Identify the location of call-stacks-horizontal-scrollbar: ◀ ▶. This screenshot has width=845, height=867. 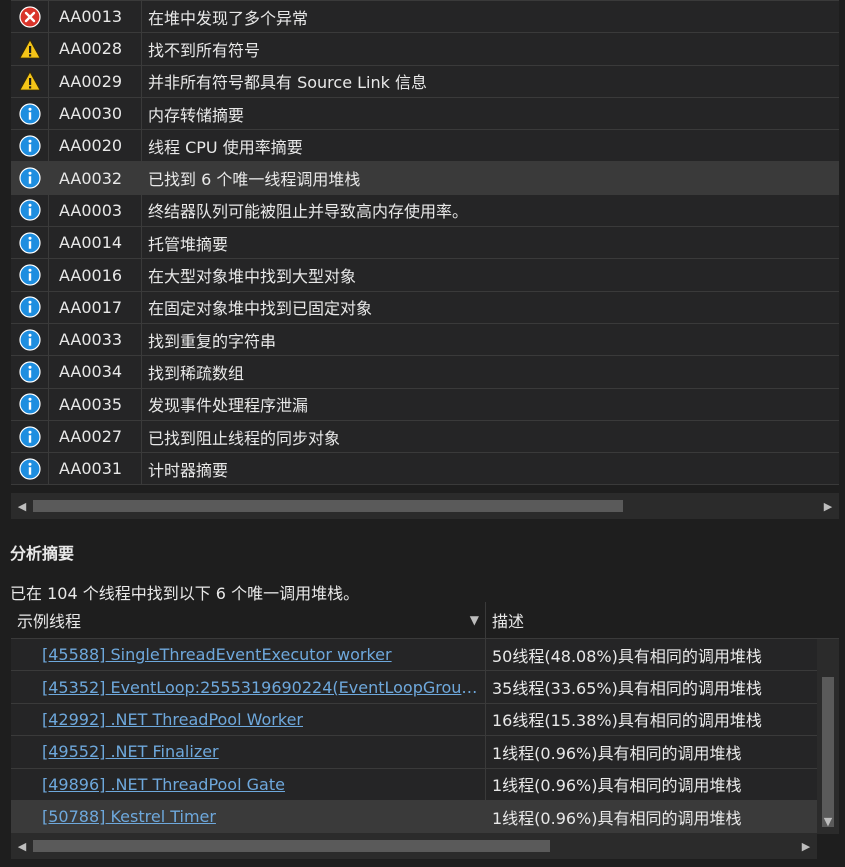
(414, 846).